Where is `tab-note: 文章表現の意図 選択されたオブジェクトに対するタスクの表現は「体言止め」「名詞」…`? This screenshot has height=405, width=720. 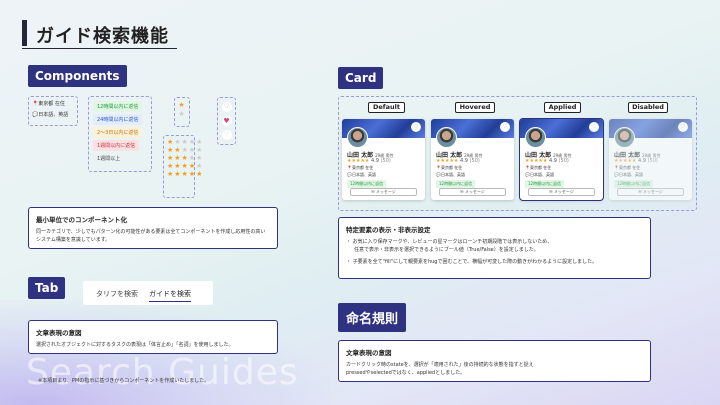
tab-note: 文章表現の意図 選択されたオブジェクトに対するタスクの表現は「体言止め」「名詞」… is located at coordinates (153, 337).